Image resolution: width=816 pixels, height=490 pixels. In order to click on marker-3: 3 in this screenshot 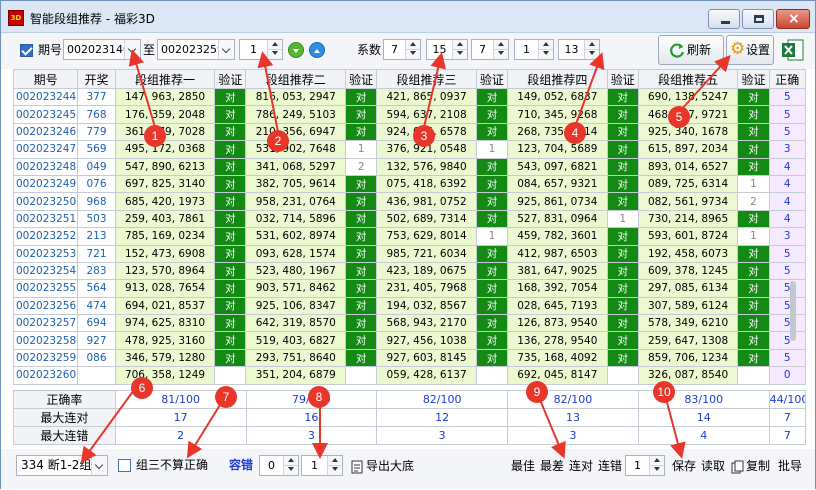, I will do `click(424, 136)`.